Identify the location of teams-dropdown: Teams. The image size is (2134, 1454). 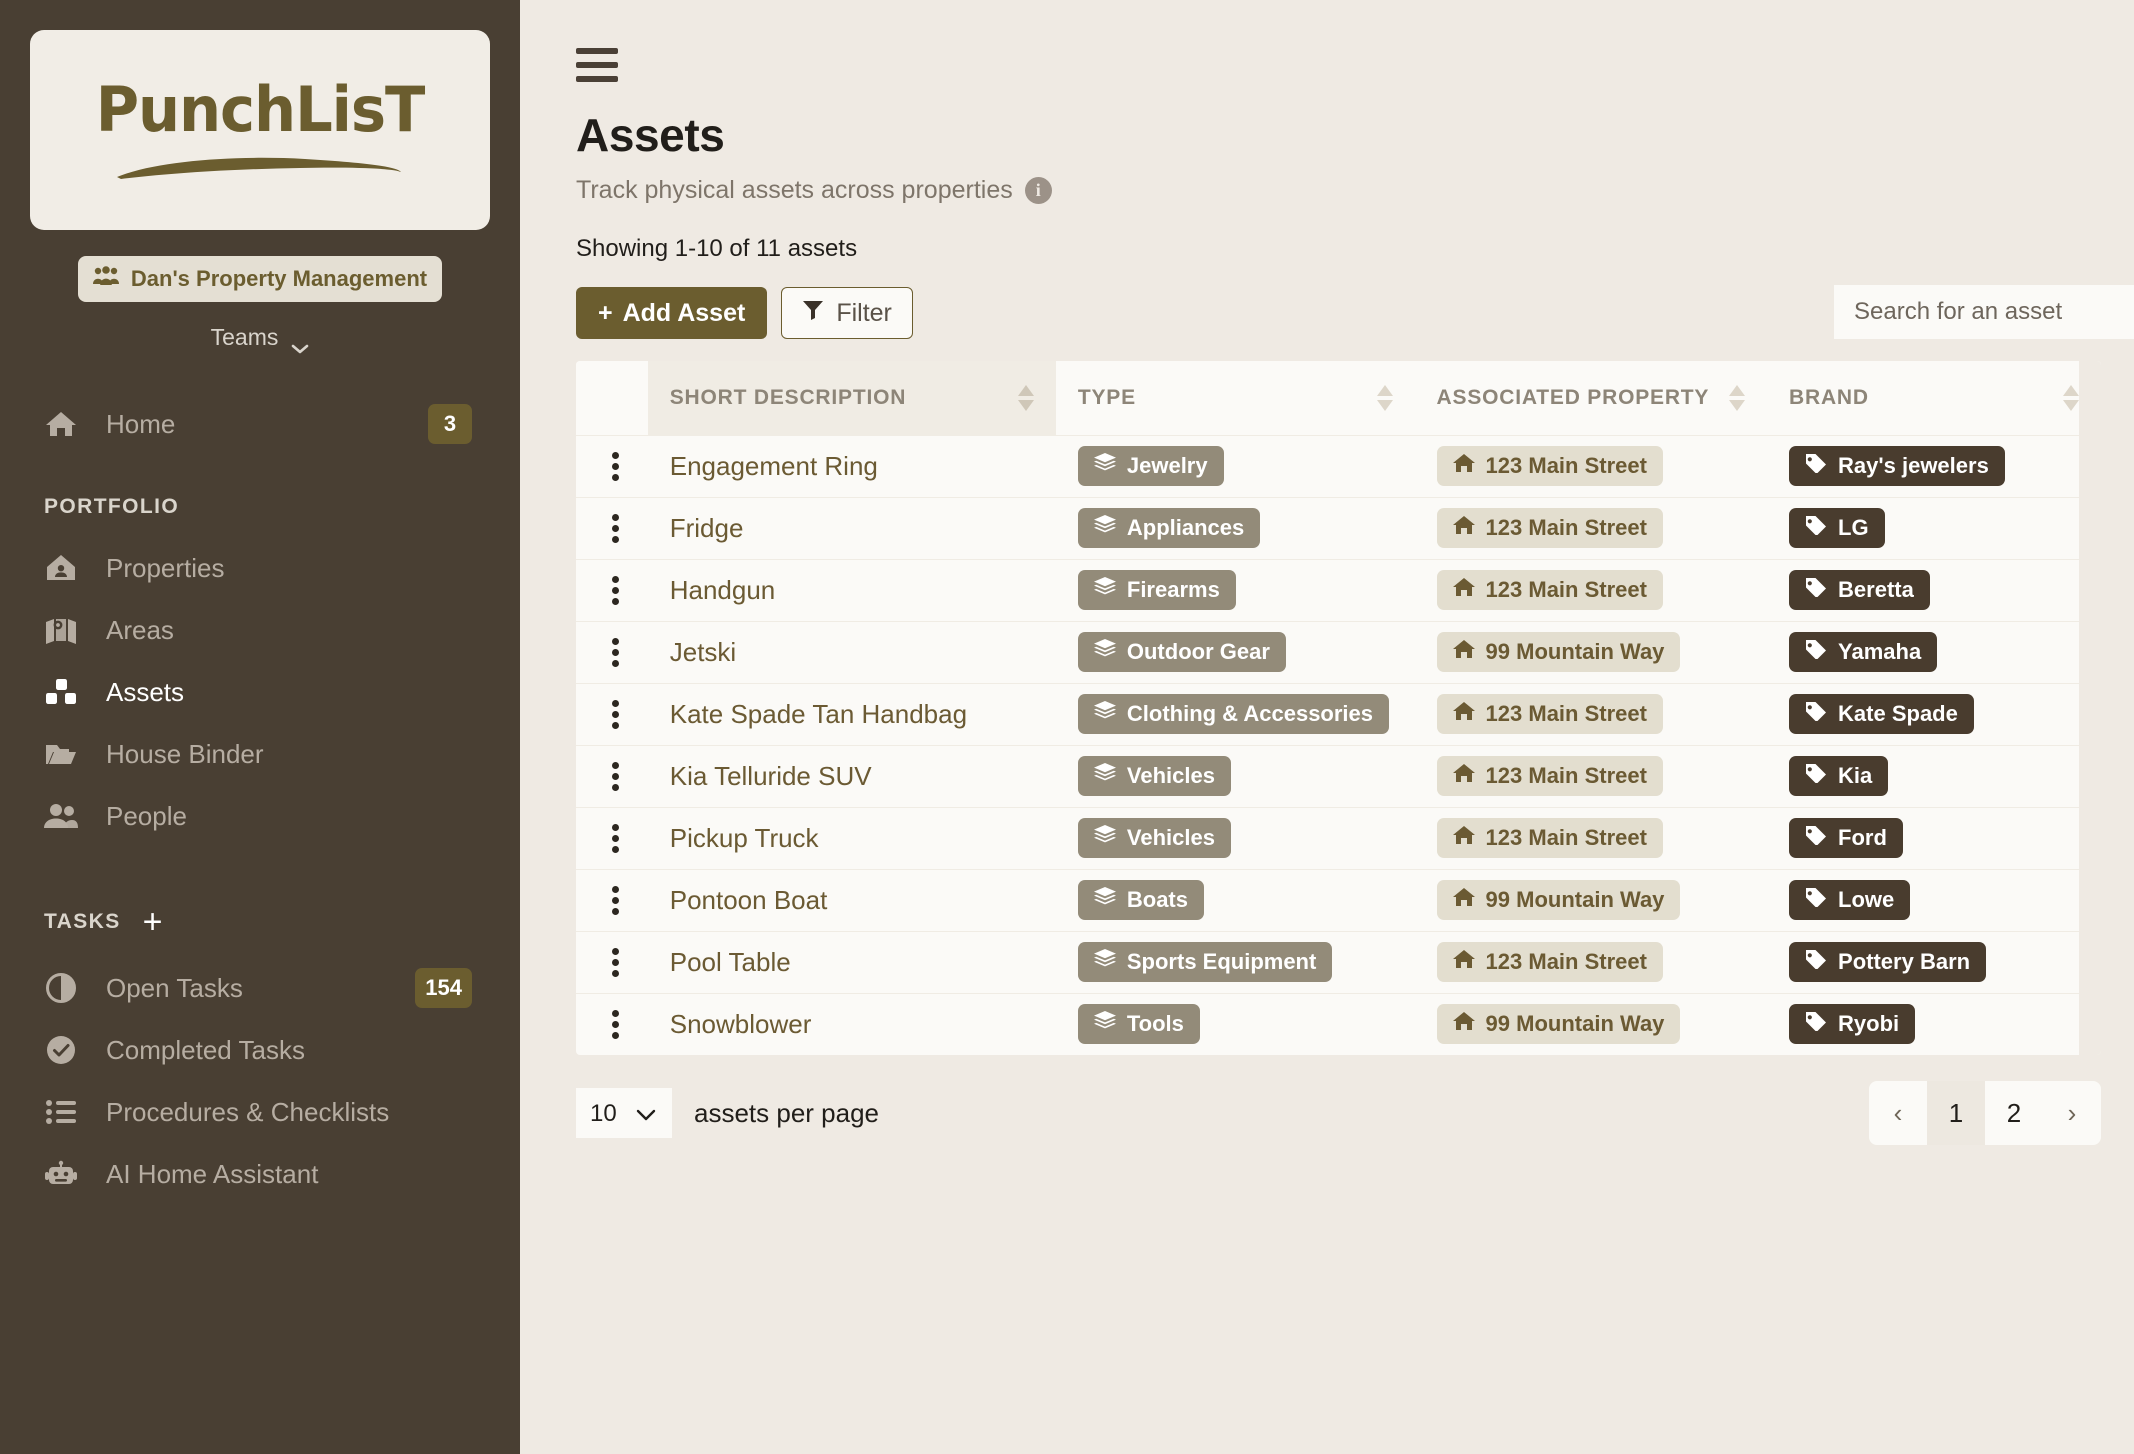
(260, 338).